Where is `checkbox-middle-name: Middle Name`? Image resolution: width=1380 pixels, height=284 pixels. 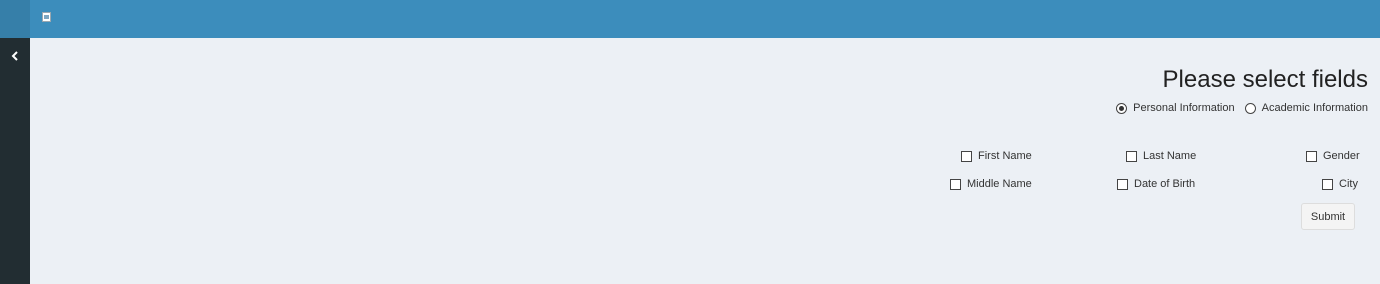 checkbox-middle-name: Middle Name is located at coordinates (991, 184).